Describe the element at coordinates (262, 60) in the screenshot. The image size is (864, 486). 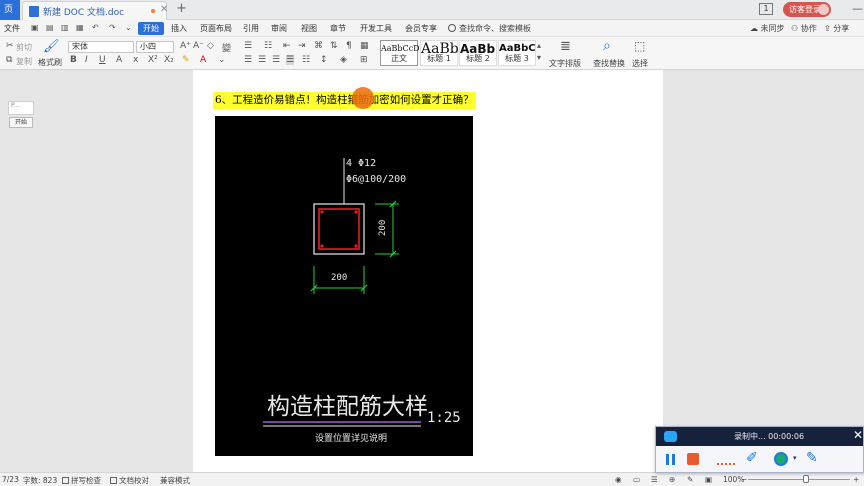
I see `align-center-icon: ☰` at that location.